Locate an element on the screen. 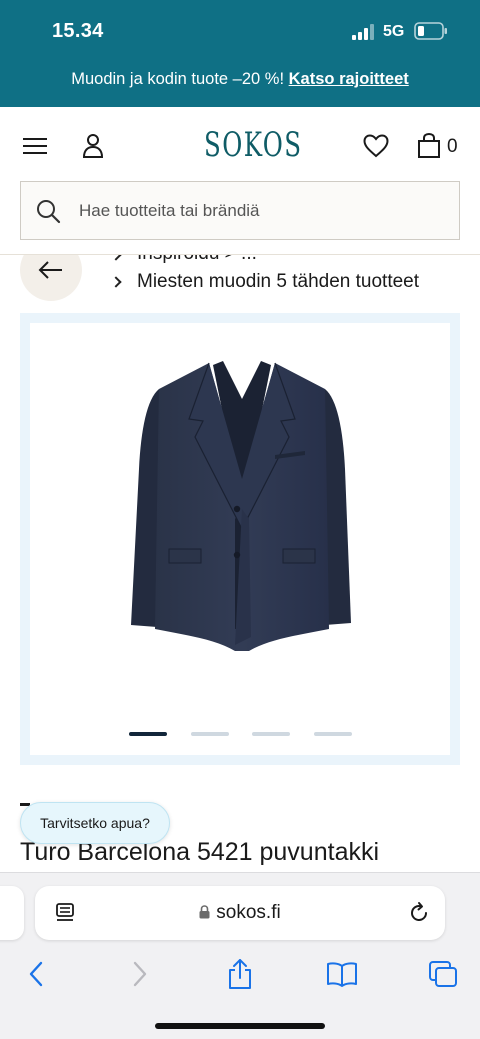  back-button is located at coordinates (51, 278).